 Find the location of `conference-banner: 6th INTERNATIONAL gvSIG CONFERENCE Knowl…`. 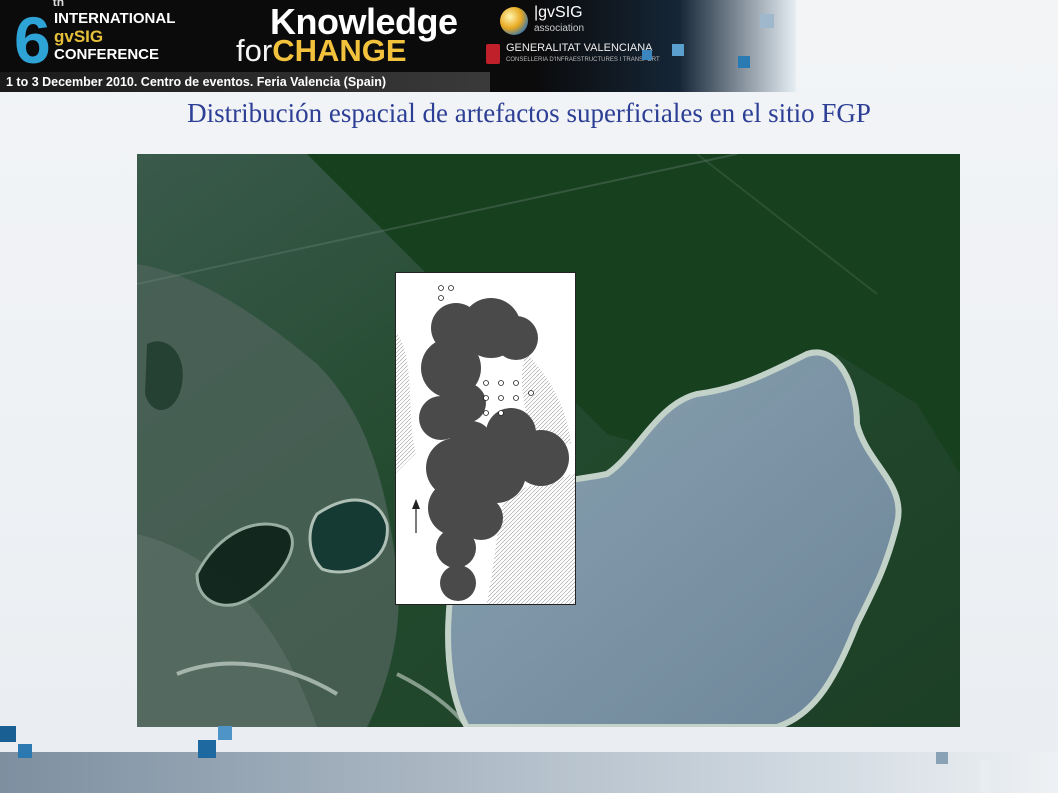

conference-banner: 6th INTERNATIONAL gvSIG CONFERENCE Knowl… is located at coordinates (398, 46).